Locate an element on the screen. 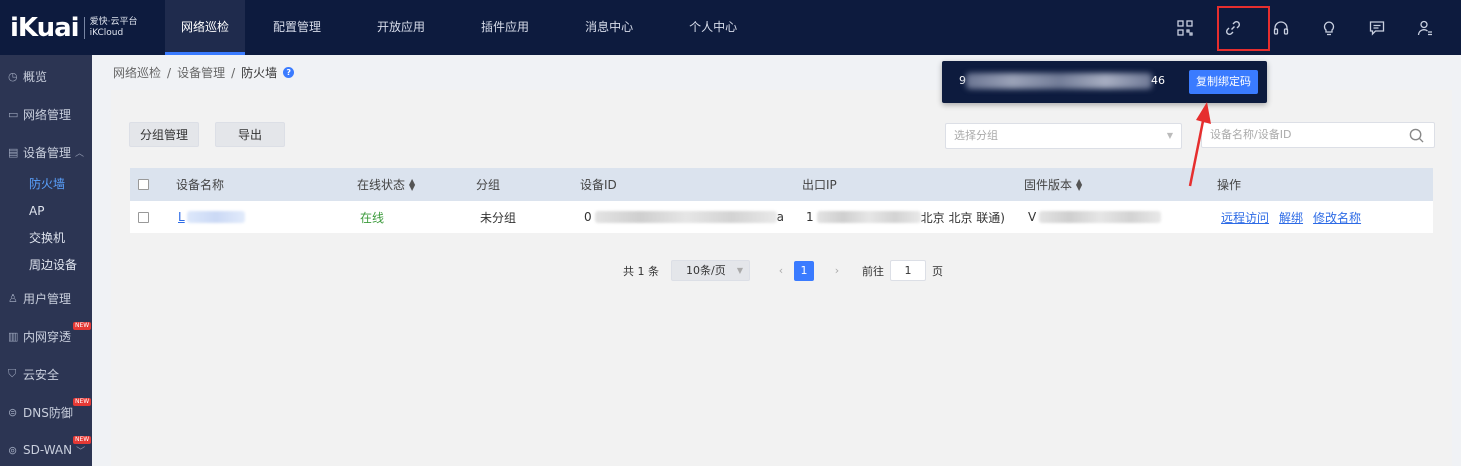 Image resolution: width=1461 pixels, height=466 pixels. group-manage-button: 分组管理 is located at coordinates (164, 134).